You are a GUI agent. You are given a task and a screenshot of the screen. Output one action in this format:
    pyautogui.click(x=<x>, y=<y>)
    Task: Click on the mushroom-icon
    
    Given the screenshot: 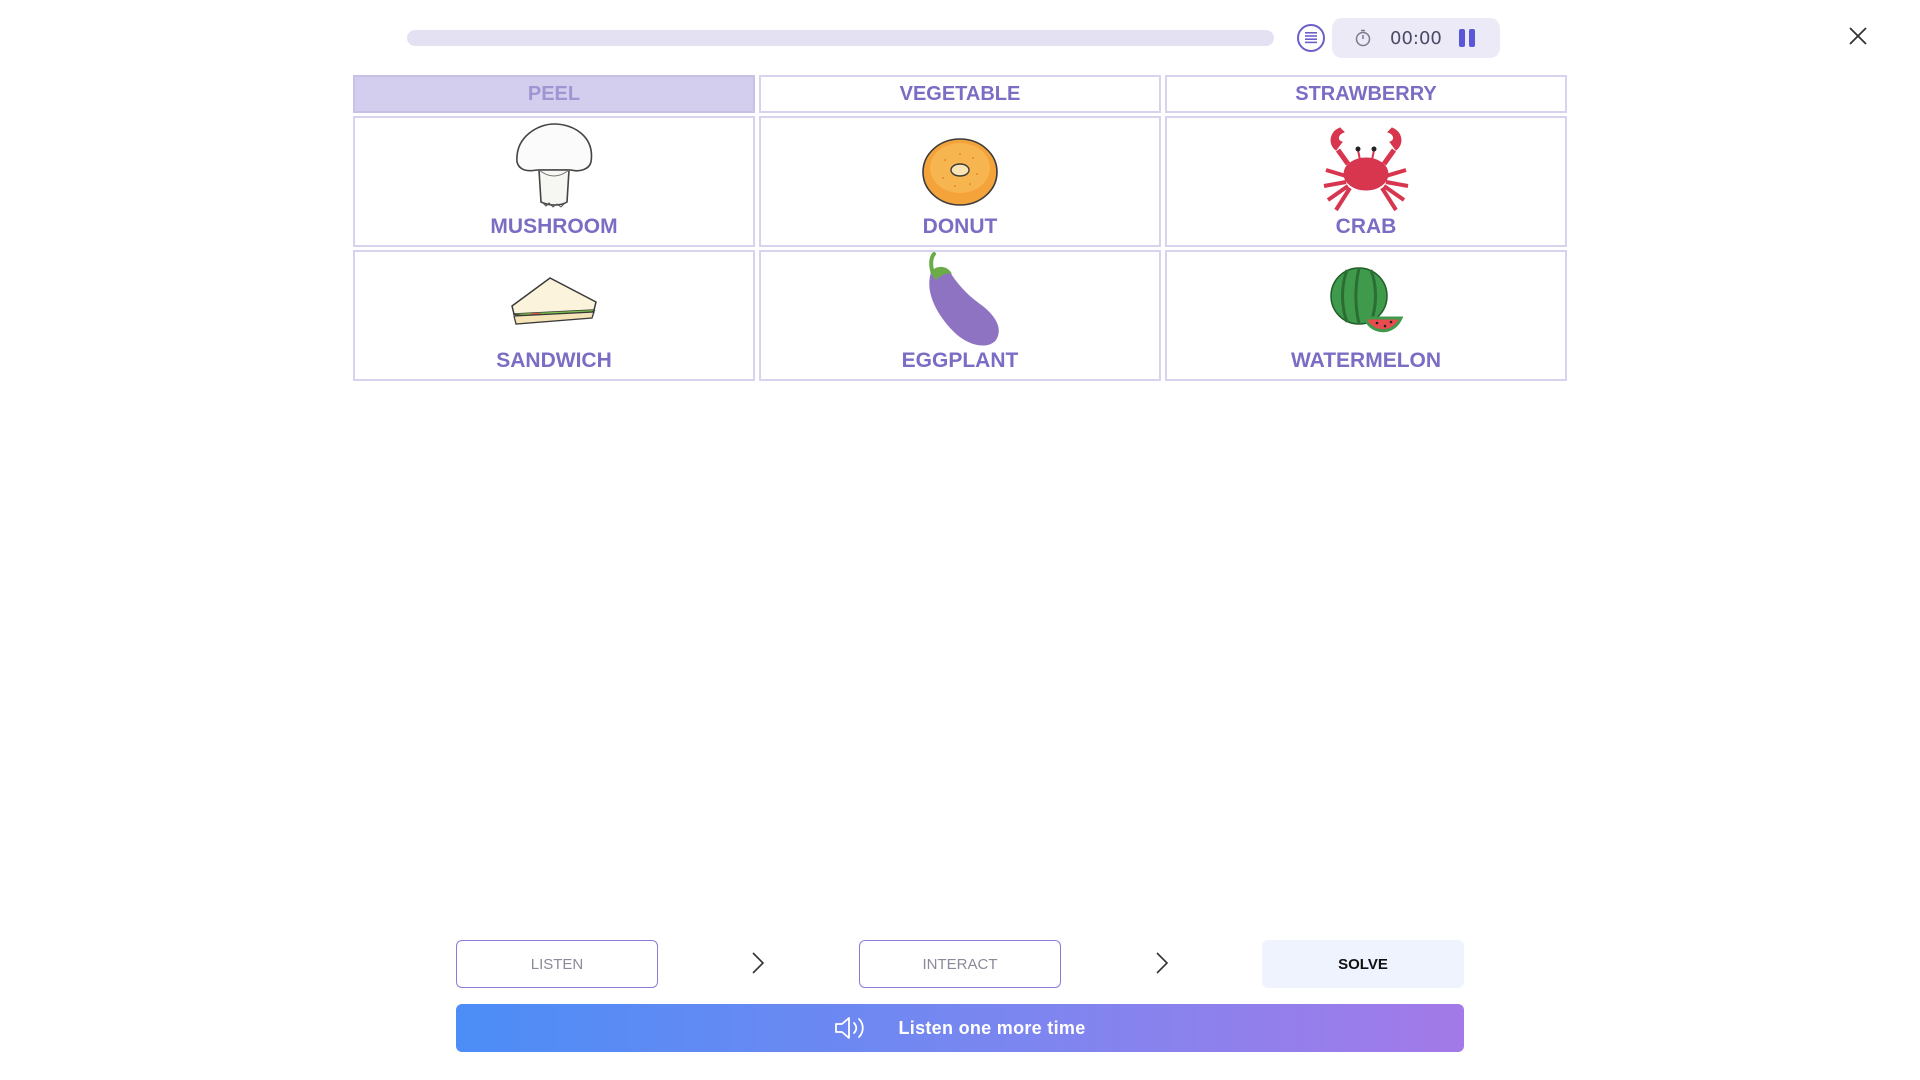 What is the action you would take?
    pyautogui.click(x=554, y=165)
    